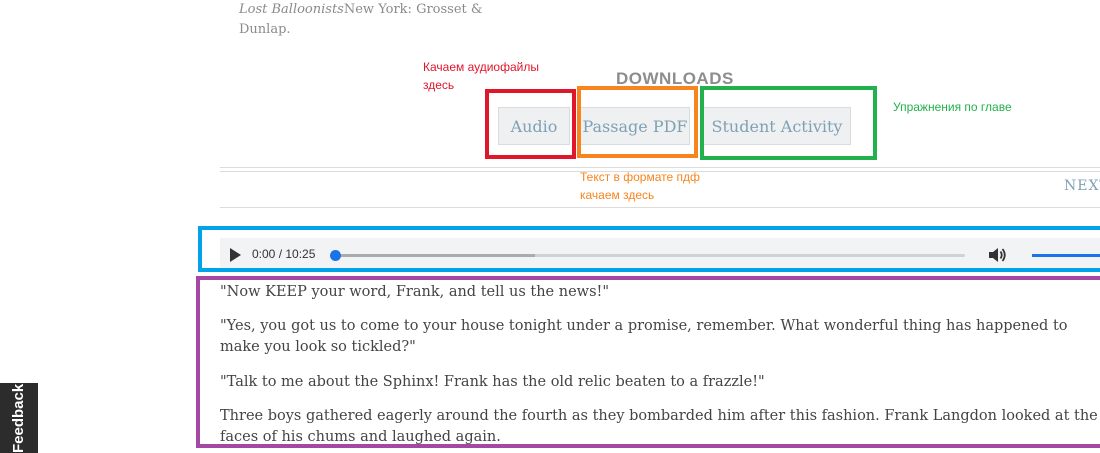 The height and width of the screenshot is (453, 1100). I want to click on feedback-label: Feedback, so click(18, 418).